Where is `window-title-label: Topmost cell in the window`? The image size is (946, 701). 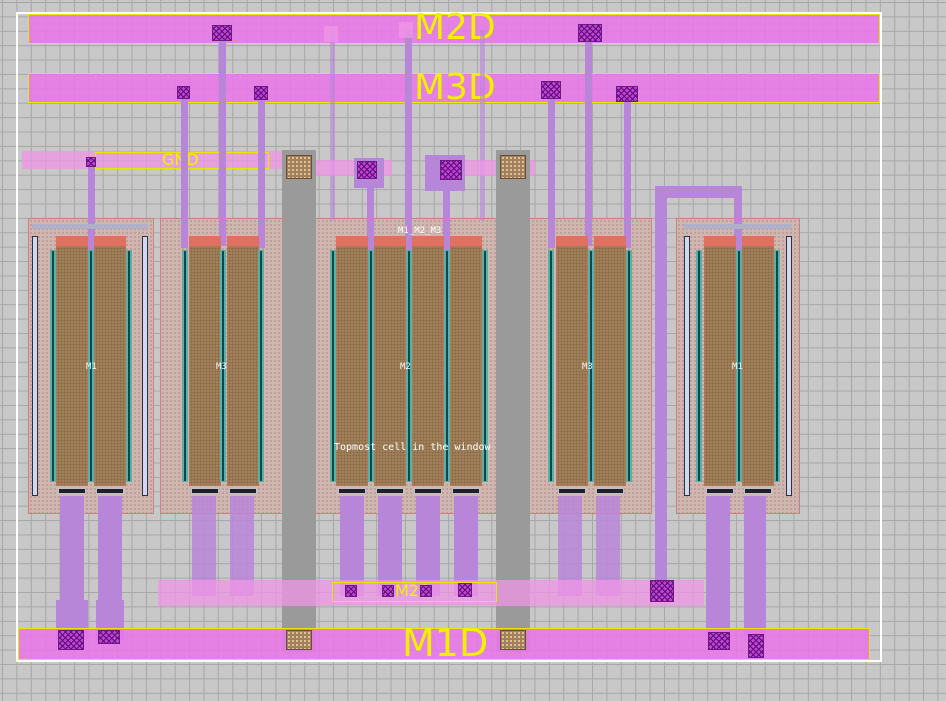 window-title-label: Topmost cell in the window is located at coordinates (412, 447).